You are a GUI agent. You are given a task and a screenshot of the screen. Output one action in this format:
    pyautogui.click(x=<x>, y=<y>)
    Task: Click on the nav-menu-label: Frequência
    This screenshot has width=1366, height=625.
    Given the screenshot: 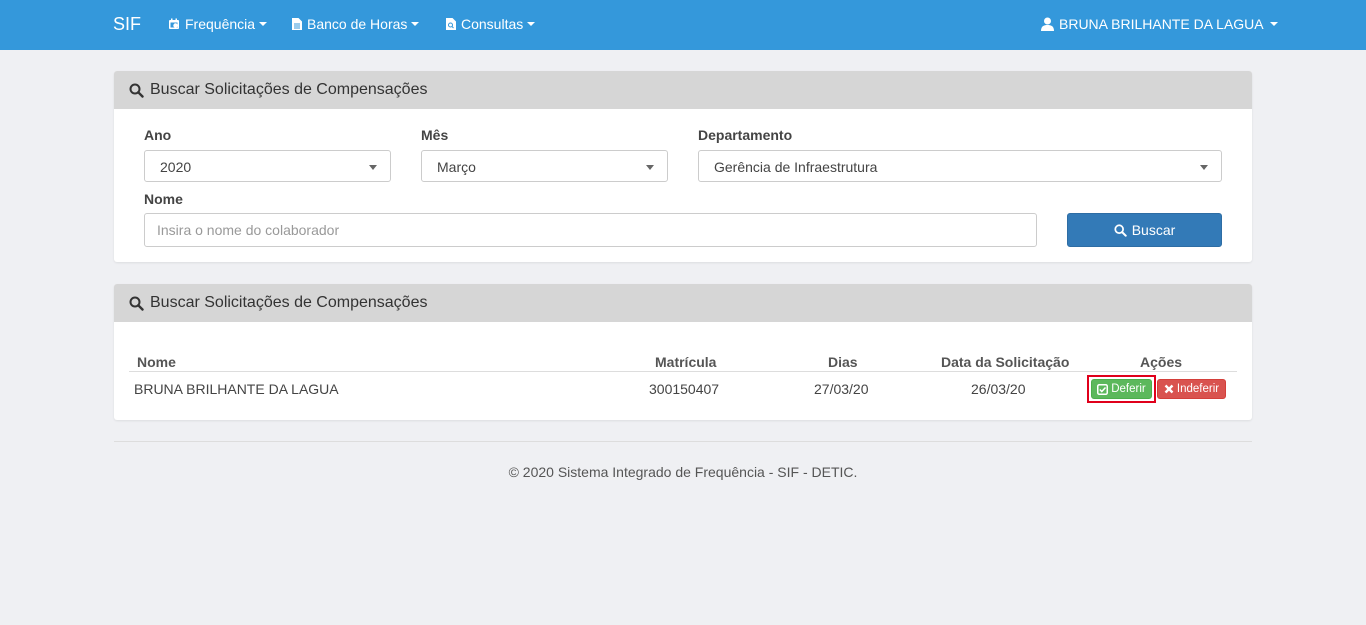 What is the action you would take?
    pyautogui.click(x=220, y=24)
    